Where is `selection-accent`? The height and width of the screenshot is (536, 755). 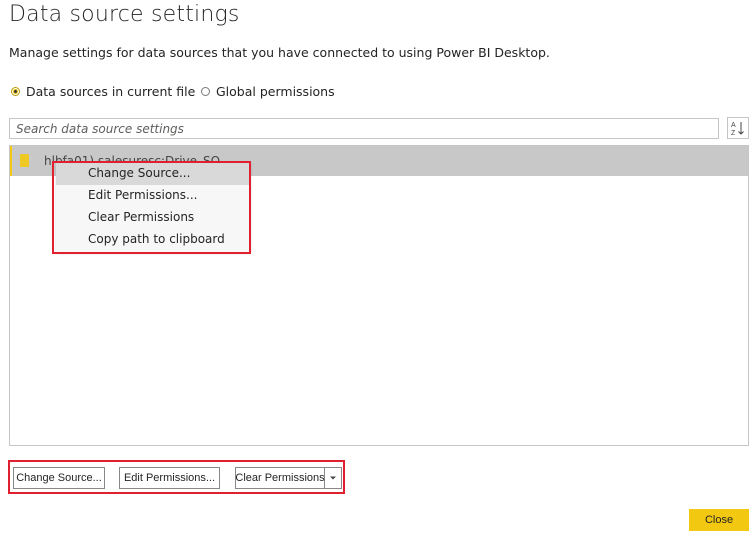
selection-accent is located at coordinates (11, 161).